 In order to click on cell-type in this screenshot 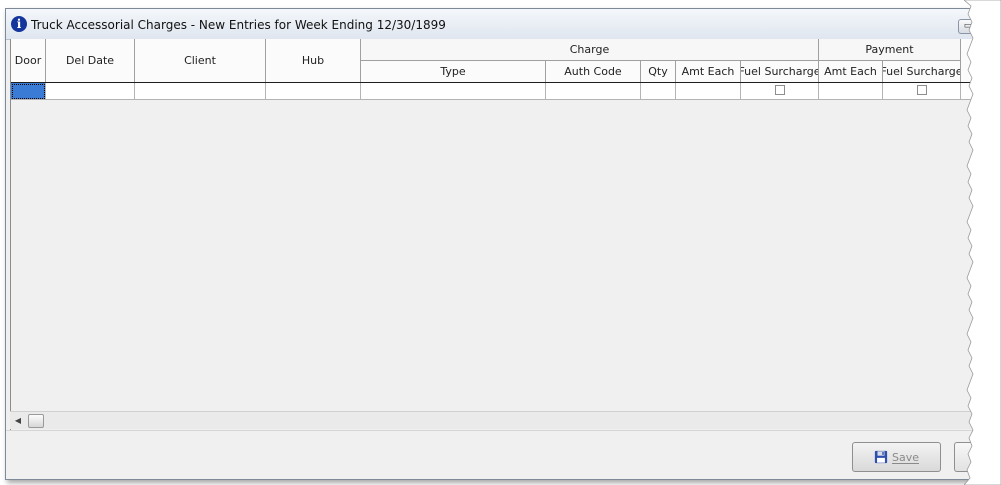, I will do `click(453, 91)`.